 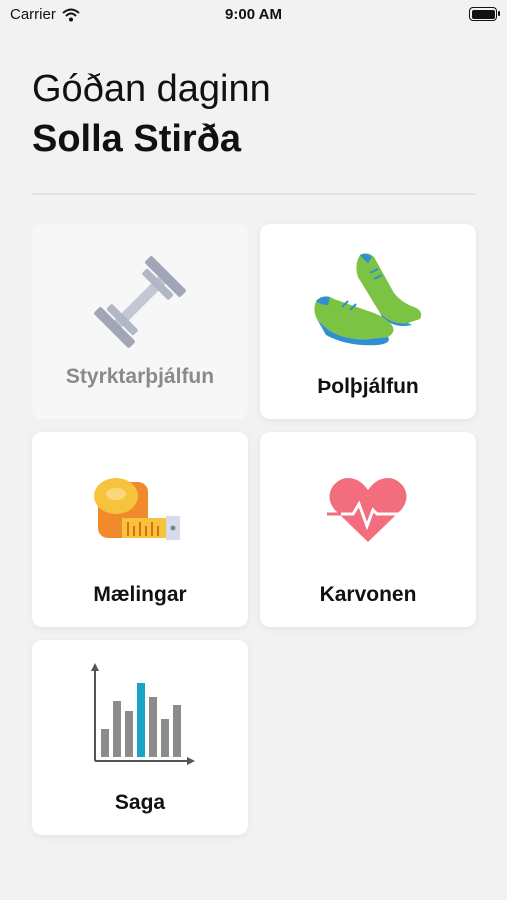 I want to click on tile-measurements: Mælingar, so click(x=140, y=529).